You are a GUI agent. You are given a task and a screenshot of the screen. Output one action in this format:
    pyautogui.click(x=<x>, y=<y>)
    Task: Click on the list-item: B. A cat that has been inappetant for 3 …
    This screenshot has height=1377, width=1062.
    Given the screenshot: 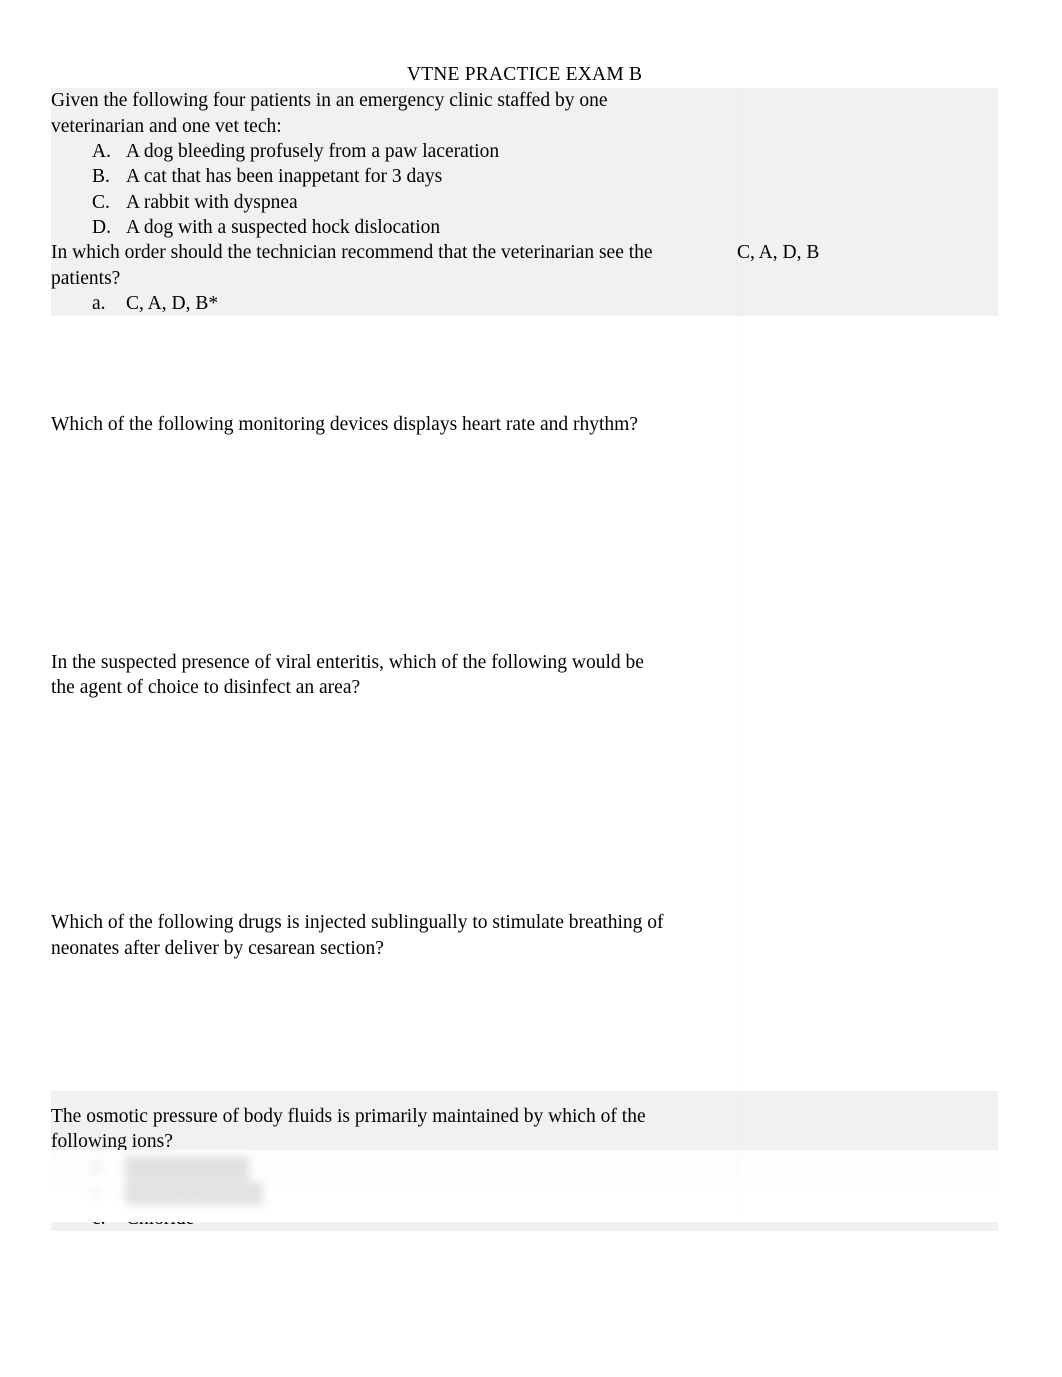 What is the action you would take?
    pyautogui.click(x=394, y=176)
    